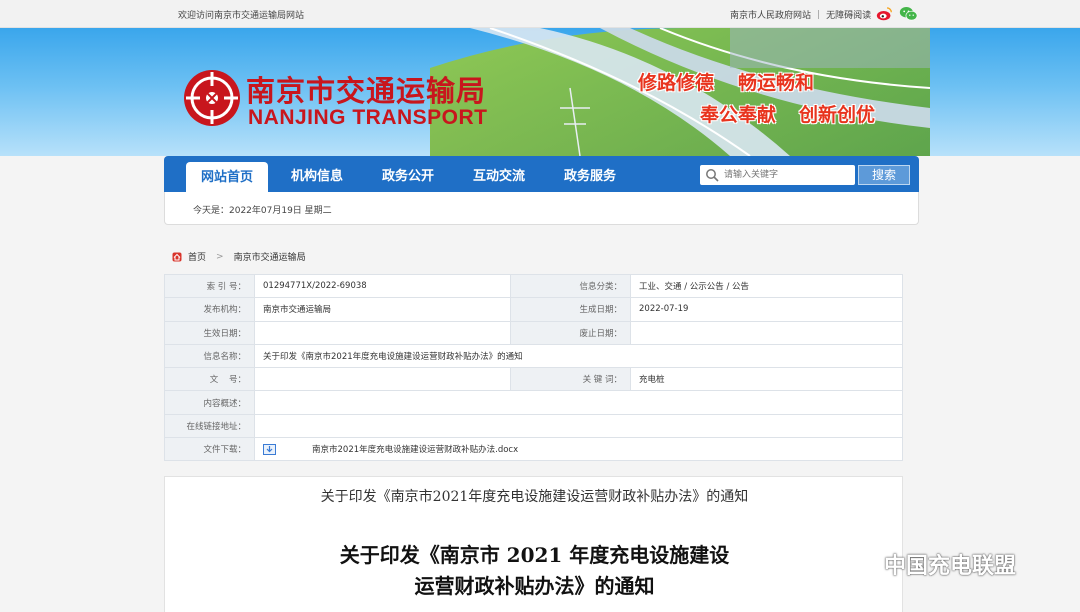 The image size is (1080, 612). Describe the element at coordinates (534, 555) in the screenshot. I see `article-heading-line-1: 关于印发《南京市 2021 年度充电设施建设` at that location.